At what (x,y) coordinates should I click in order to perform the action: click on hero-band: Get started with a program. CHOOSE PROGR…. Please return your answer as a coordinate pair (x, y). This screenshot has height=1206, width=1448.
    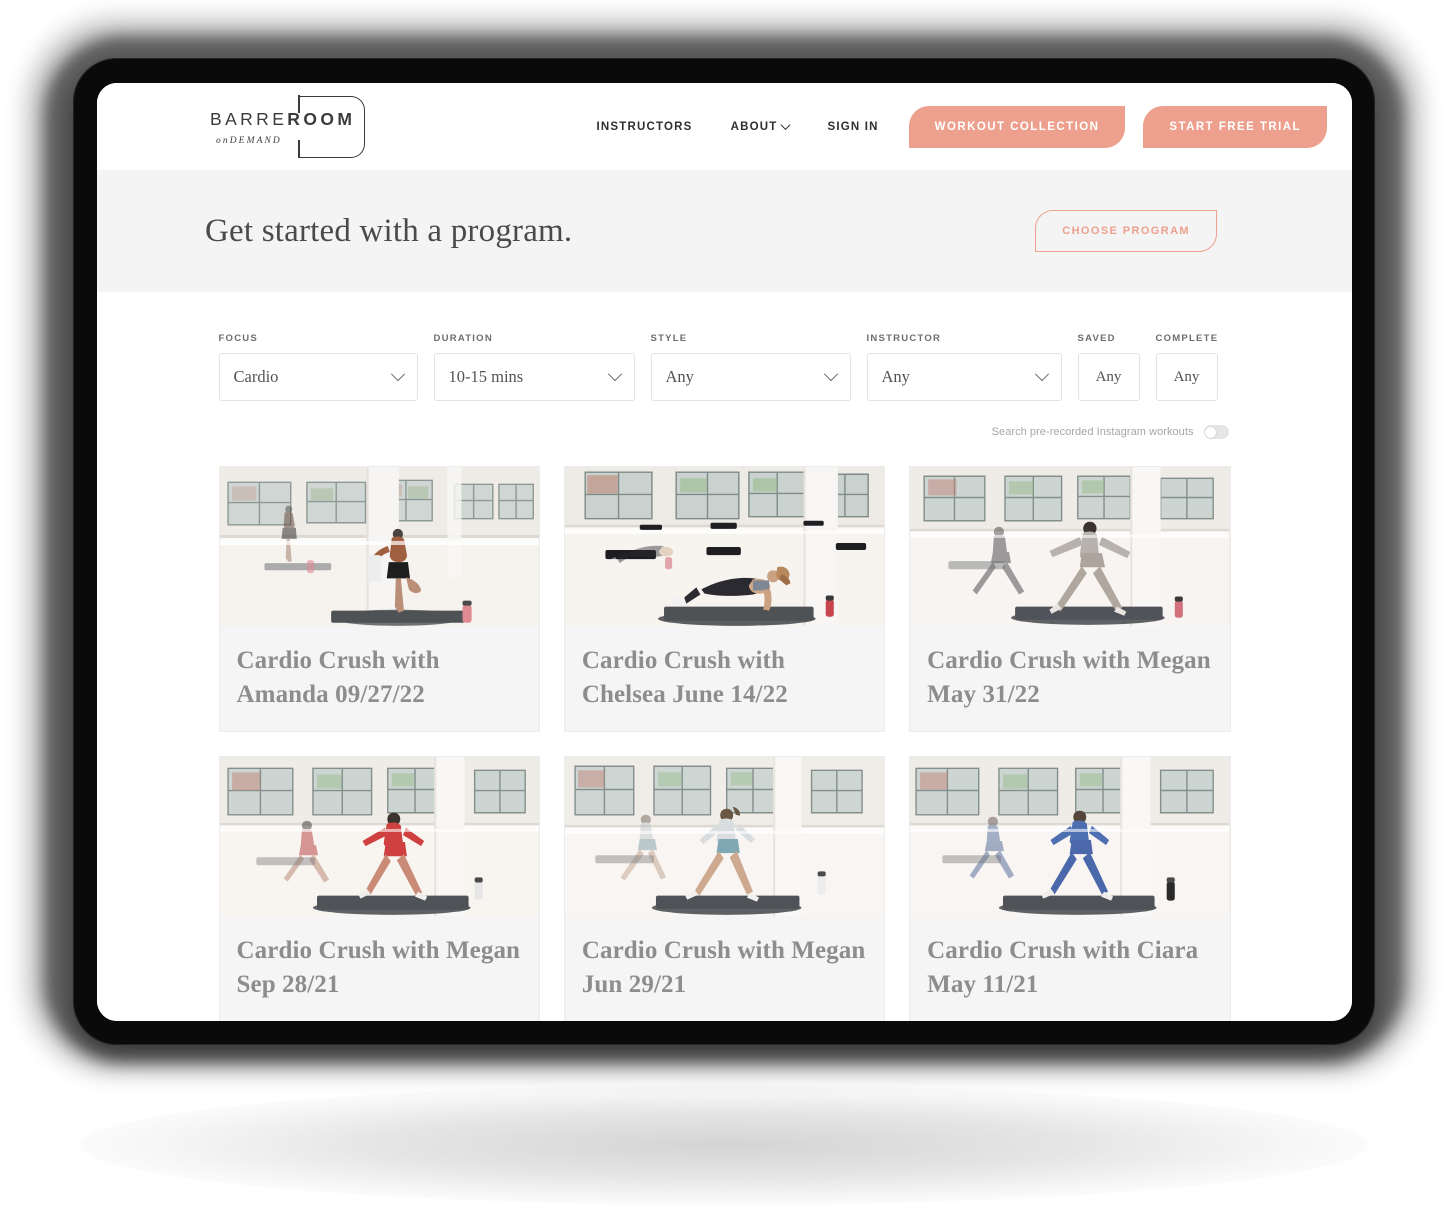
    Looking at the image, I should click on (724, 231).